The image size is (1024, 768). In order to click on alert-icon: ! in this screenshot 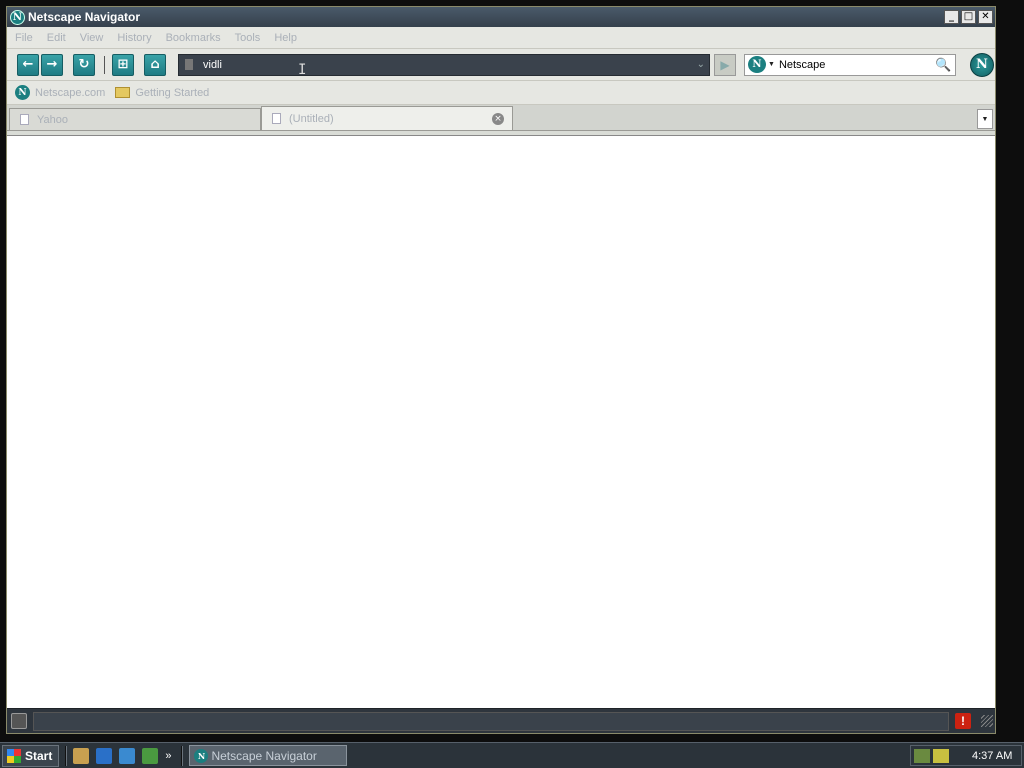, I will do `click(963, 721)`.